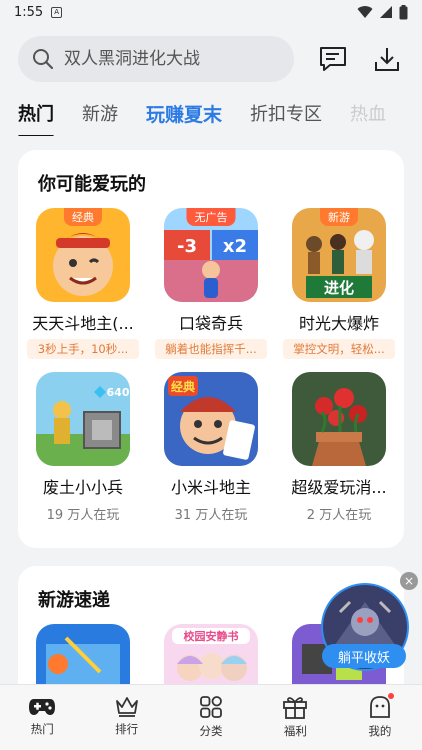 This screenshot has height=750, width=422. What do you see at coordinates (368, 110) in the screenshot?
I see `tab-hot-blood: 热血` at bounding box center [368, 110].